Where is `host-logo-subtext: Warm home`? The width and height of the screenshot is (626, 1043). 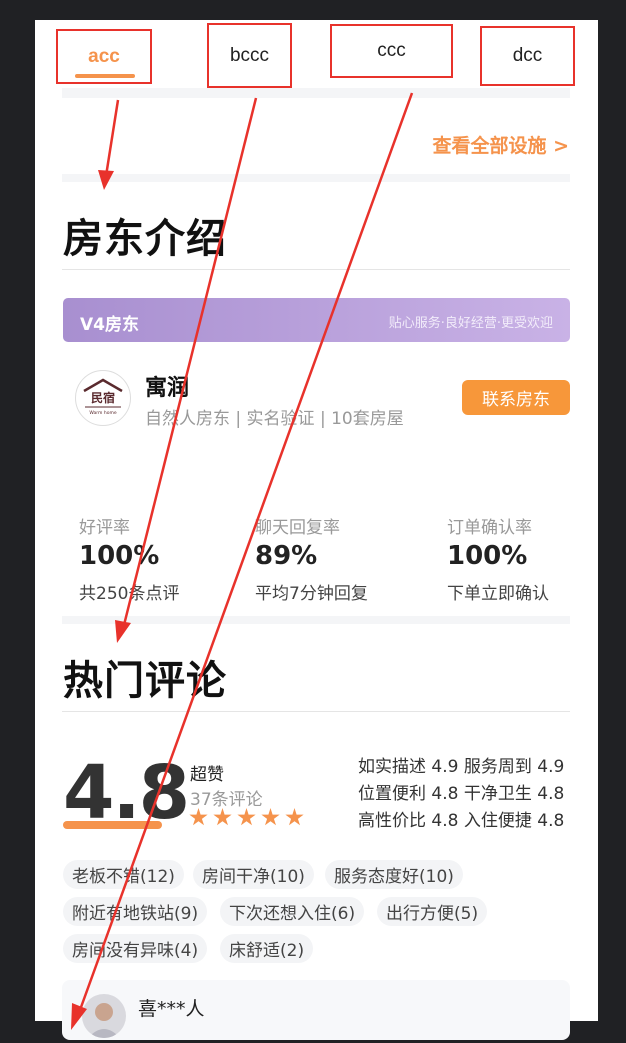 host-logo-subtext: Warm home is located at coordinates (102, 413).